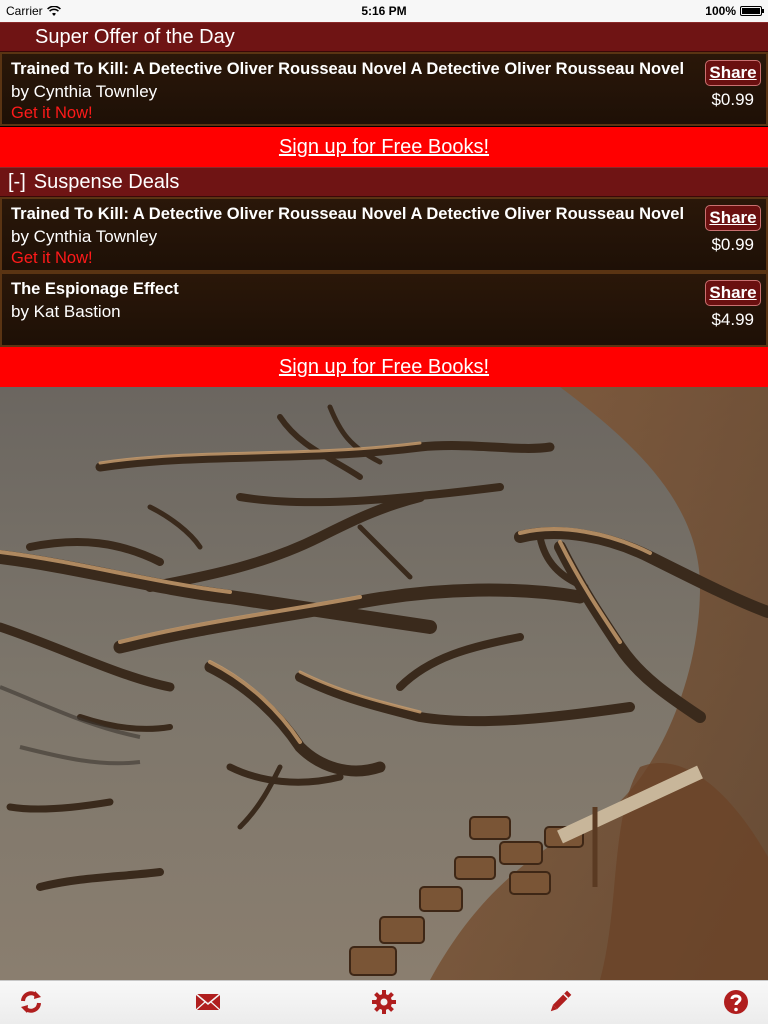 Image resolution: width=768 pixels, height=1024 pixels. I want to click on collapse-toggle: [-], so click(17, 182).